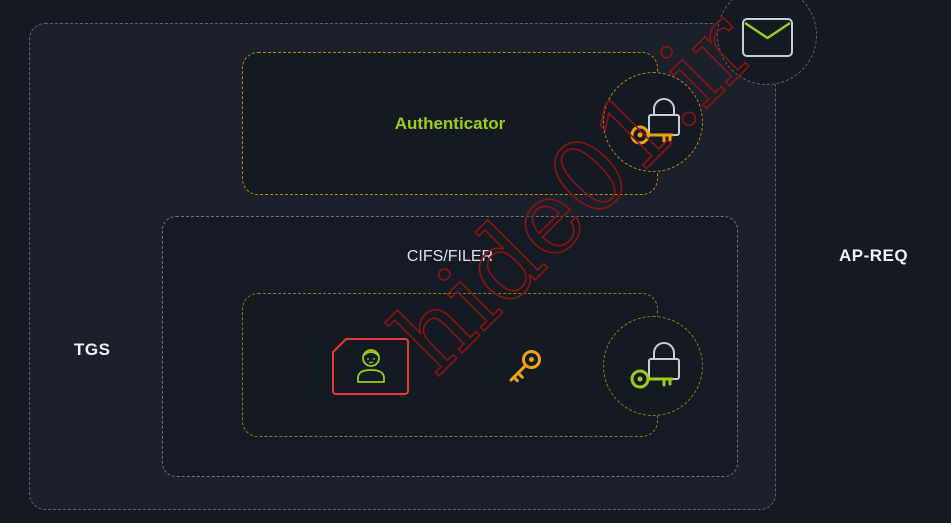  Describe the element at coordinates (92, 349) in the screenshot. I see `tgs-label: TGS` at that location.